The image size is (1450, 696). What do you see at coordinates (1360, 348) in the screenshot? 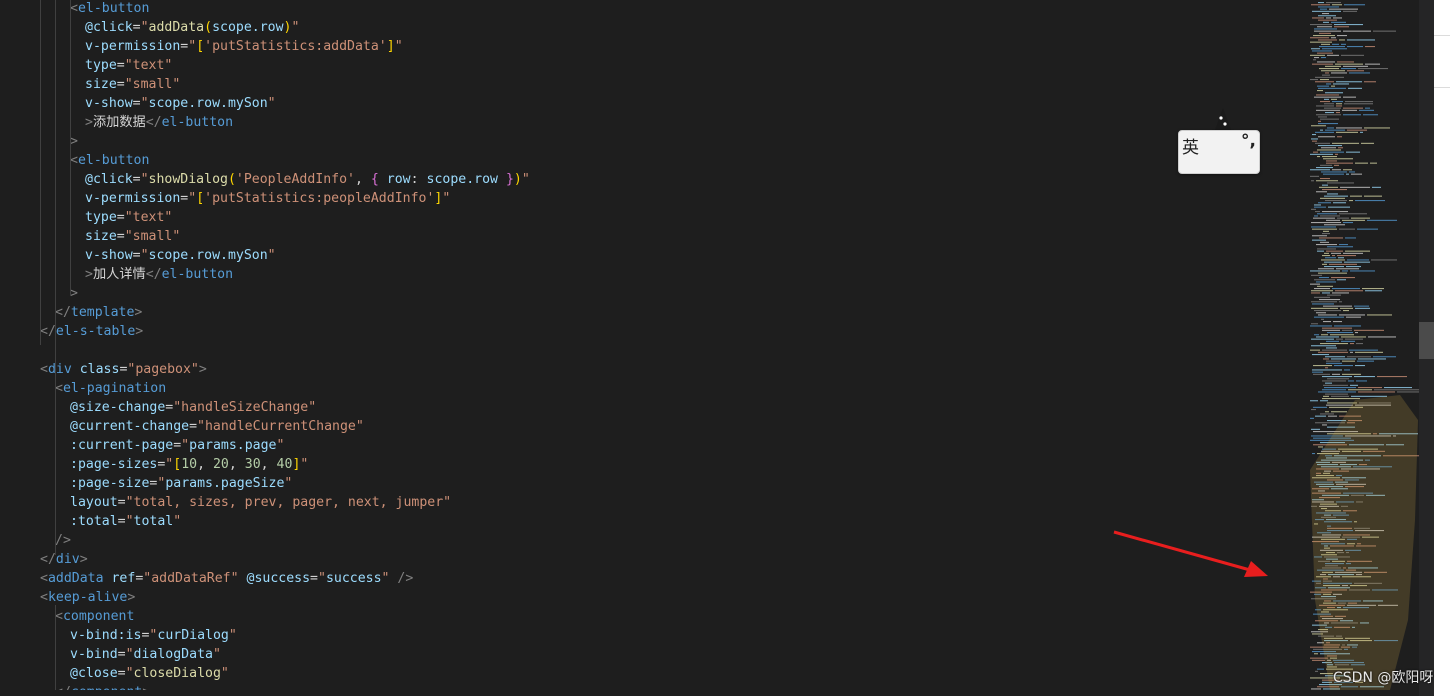
I see `minimap` at bounding box center [1360, 348].